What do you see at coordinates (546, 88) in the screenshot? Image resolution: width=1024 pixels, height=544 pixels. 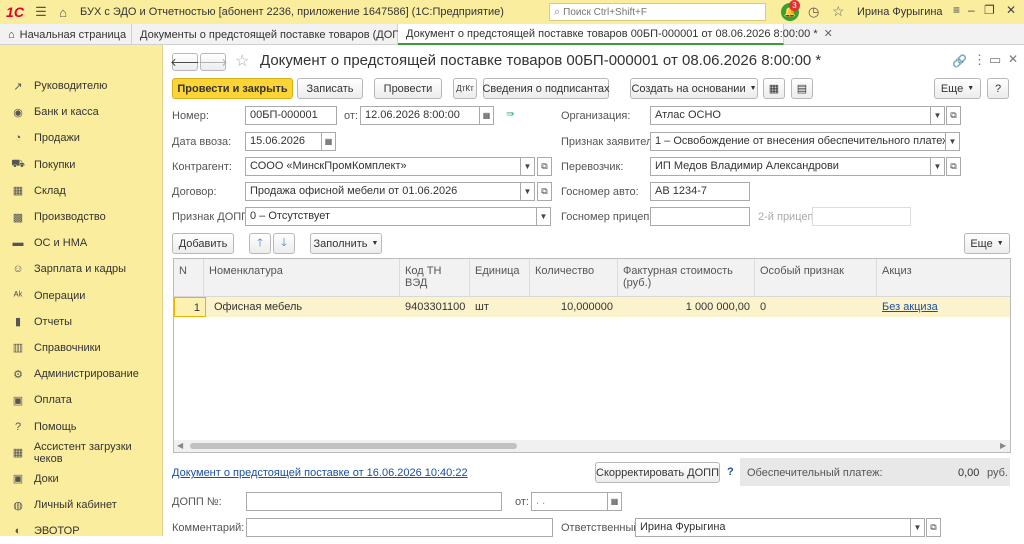 I see `signers-button: Сведения о подписантах` at bounding box center [546, 88].